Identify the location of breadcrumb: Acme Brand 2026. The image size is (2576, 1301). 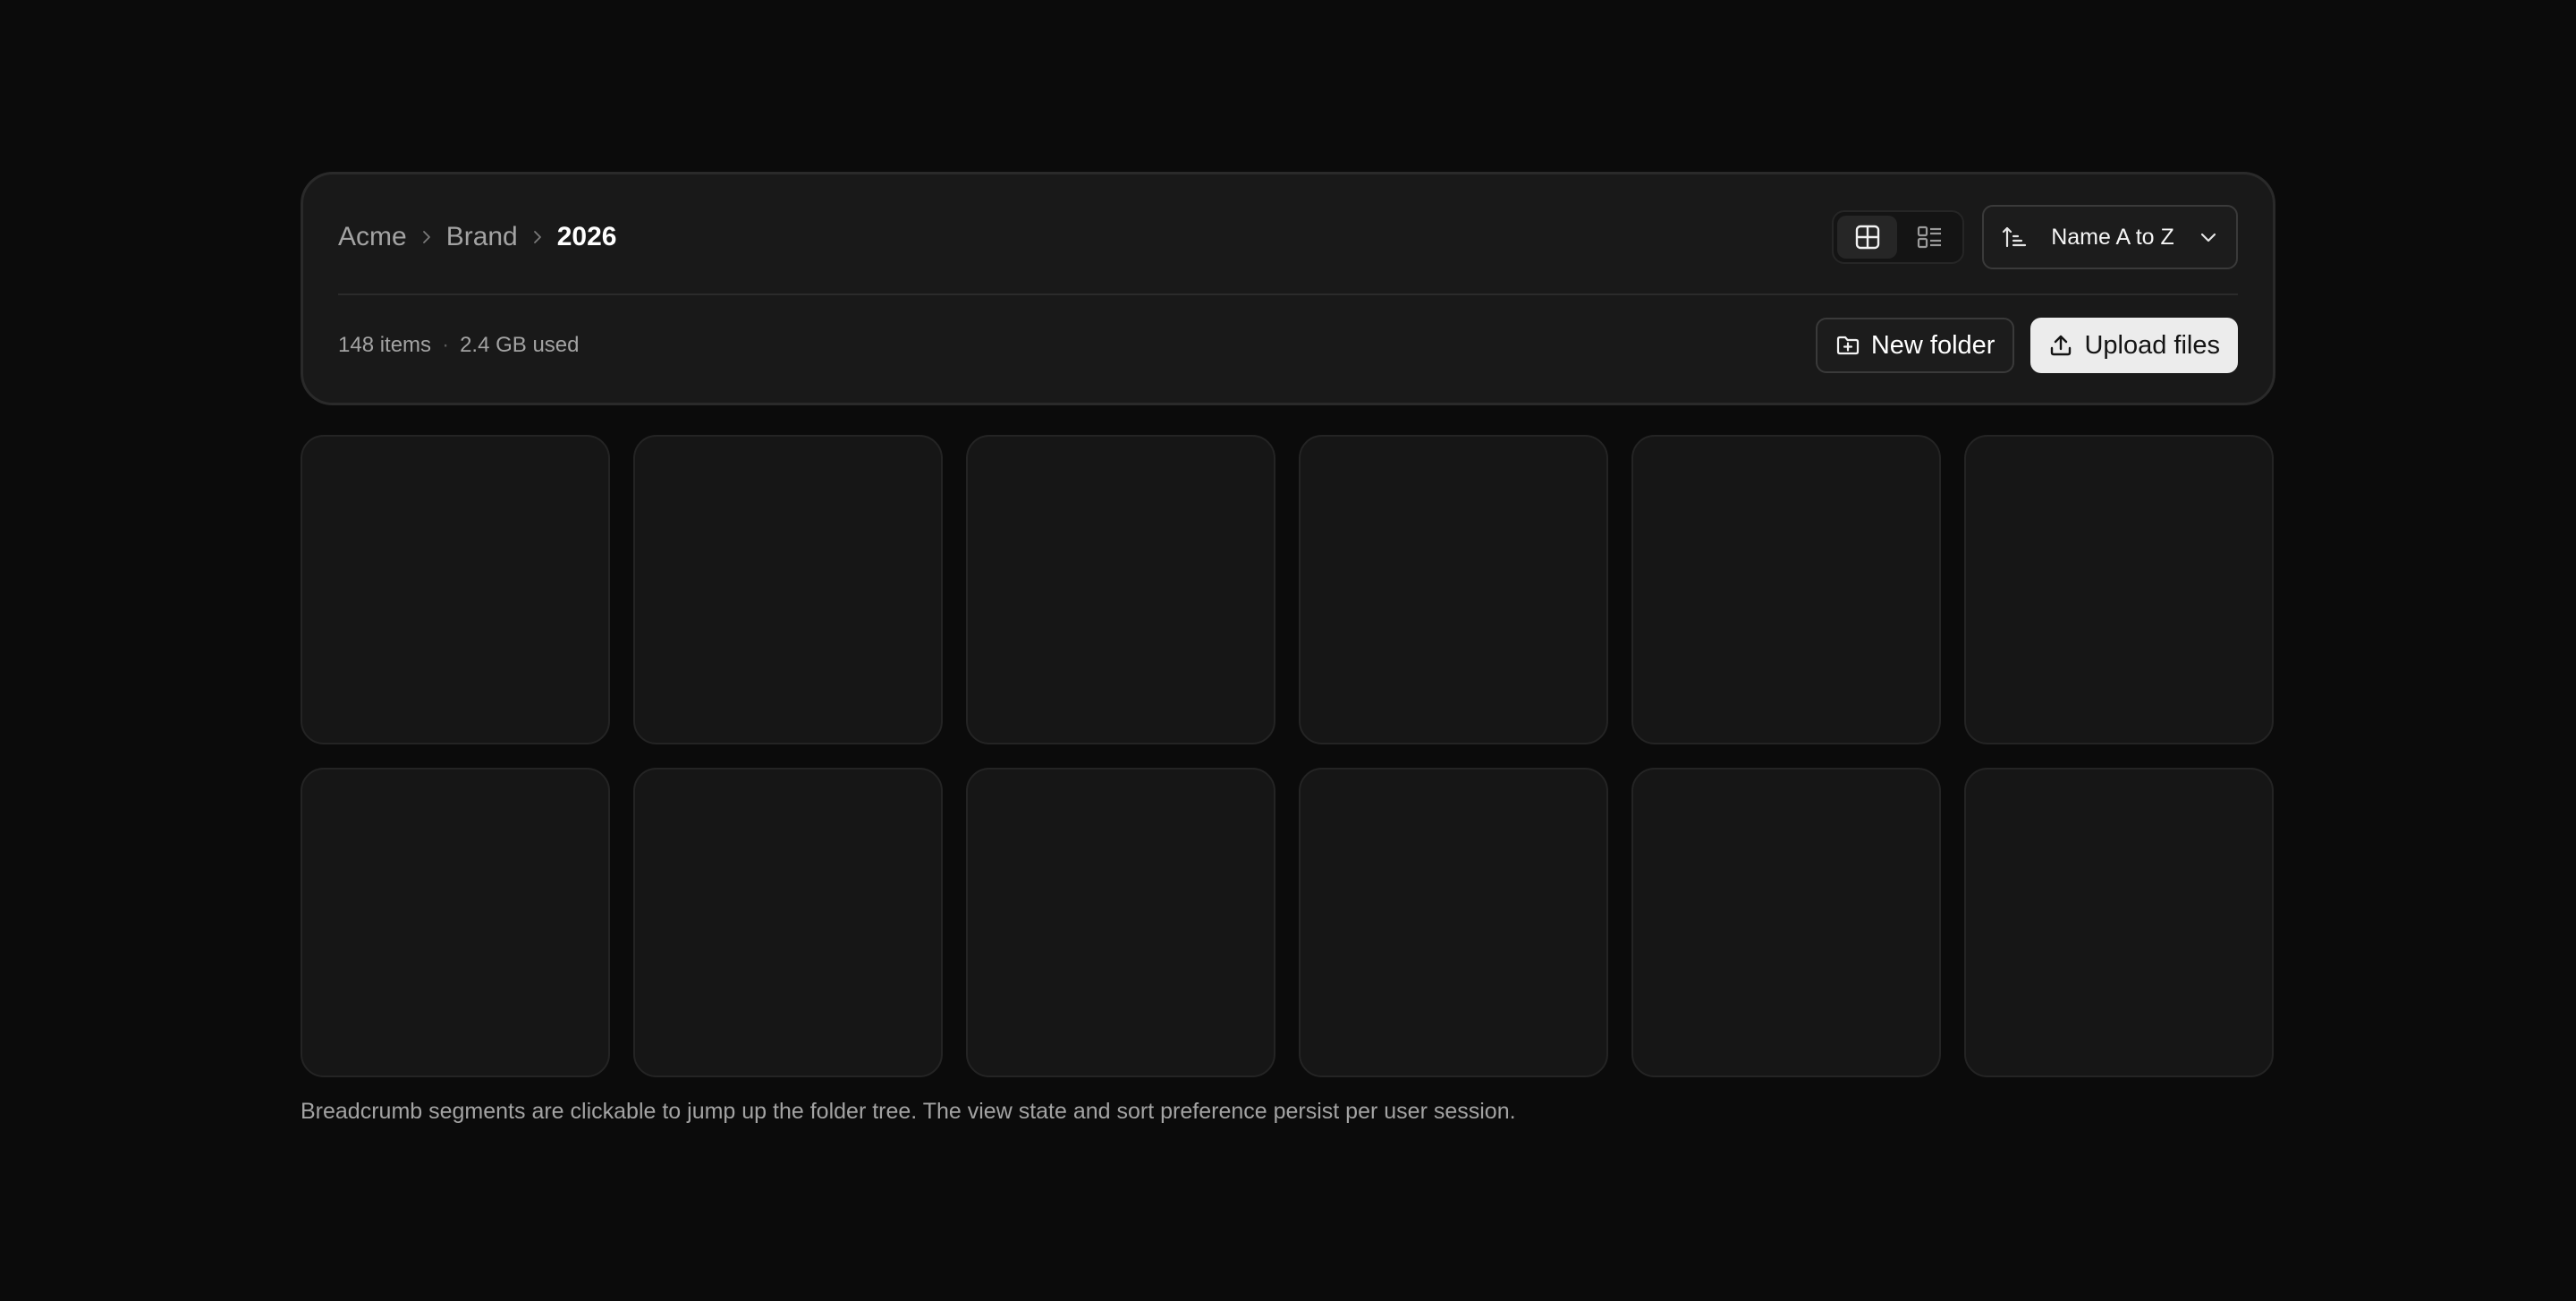
(477, 237).